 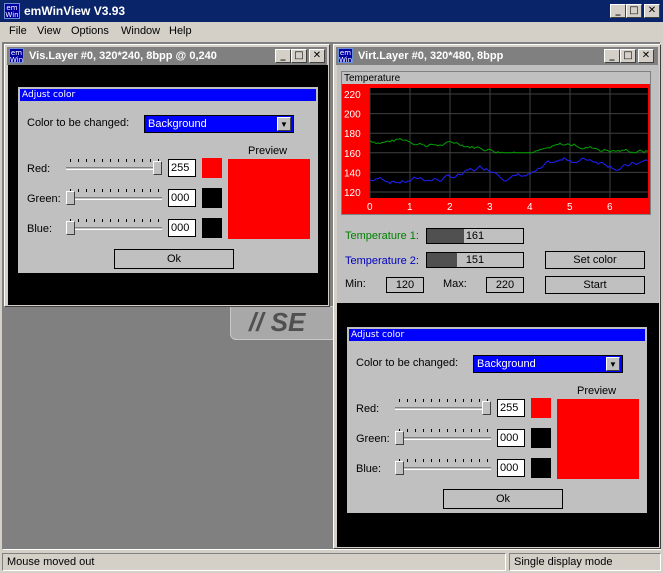 I want to click on vis-red-slider, so click(x=114, y=167).